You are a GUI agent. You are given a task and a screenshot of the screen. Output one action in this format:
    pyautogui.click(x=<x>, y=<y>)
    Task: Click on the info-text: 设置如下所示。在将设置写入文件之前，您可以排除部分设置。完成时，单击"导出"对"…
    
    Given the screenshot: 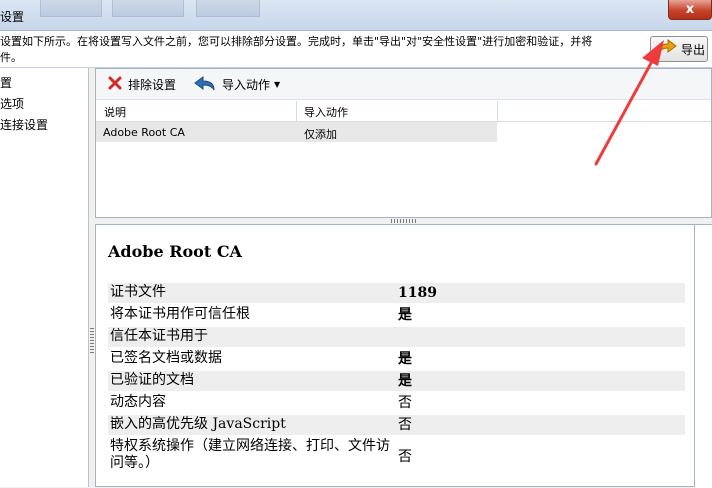 What is the action you would take?
    pyautogui.click(x=296, y=49)
    